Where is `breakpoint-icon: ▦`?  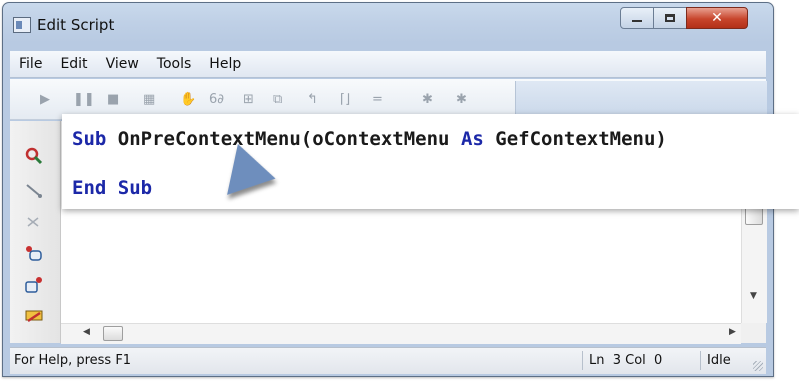 breakpoint-icon: ▦ is located at coordinates (149, 100).